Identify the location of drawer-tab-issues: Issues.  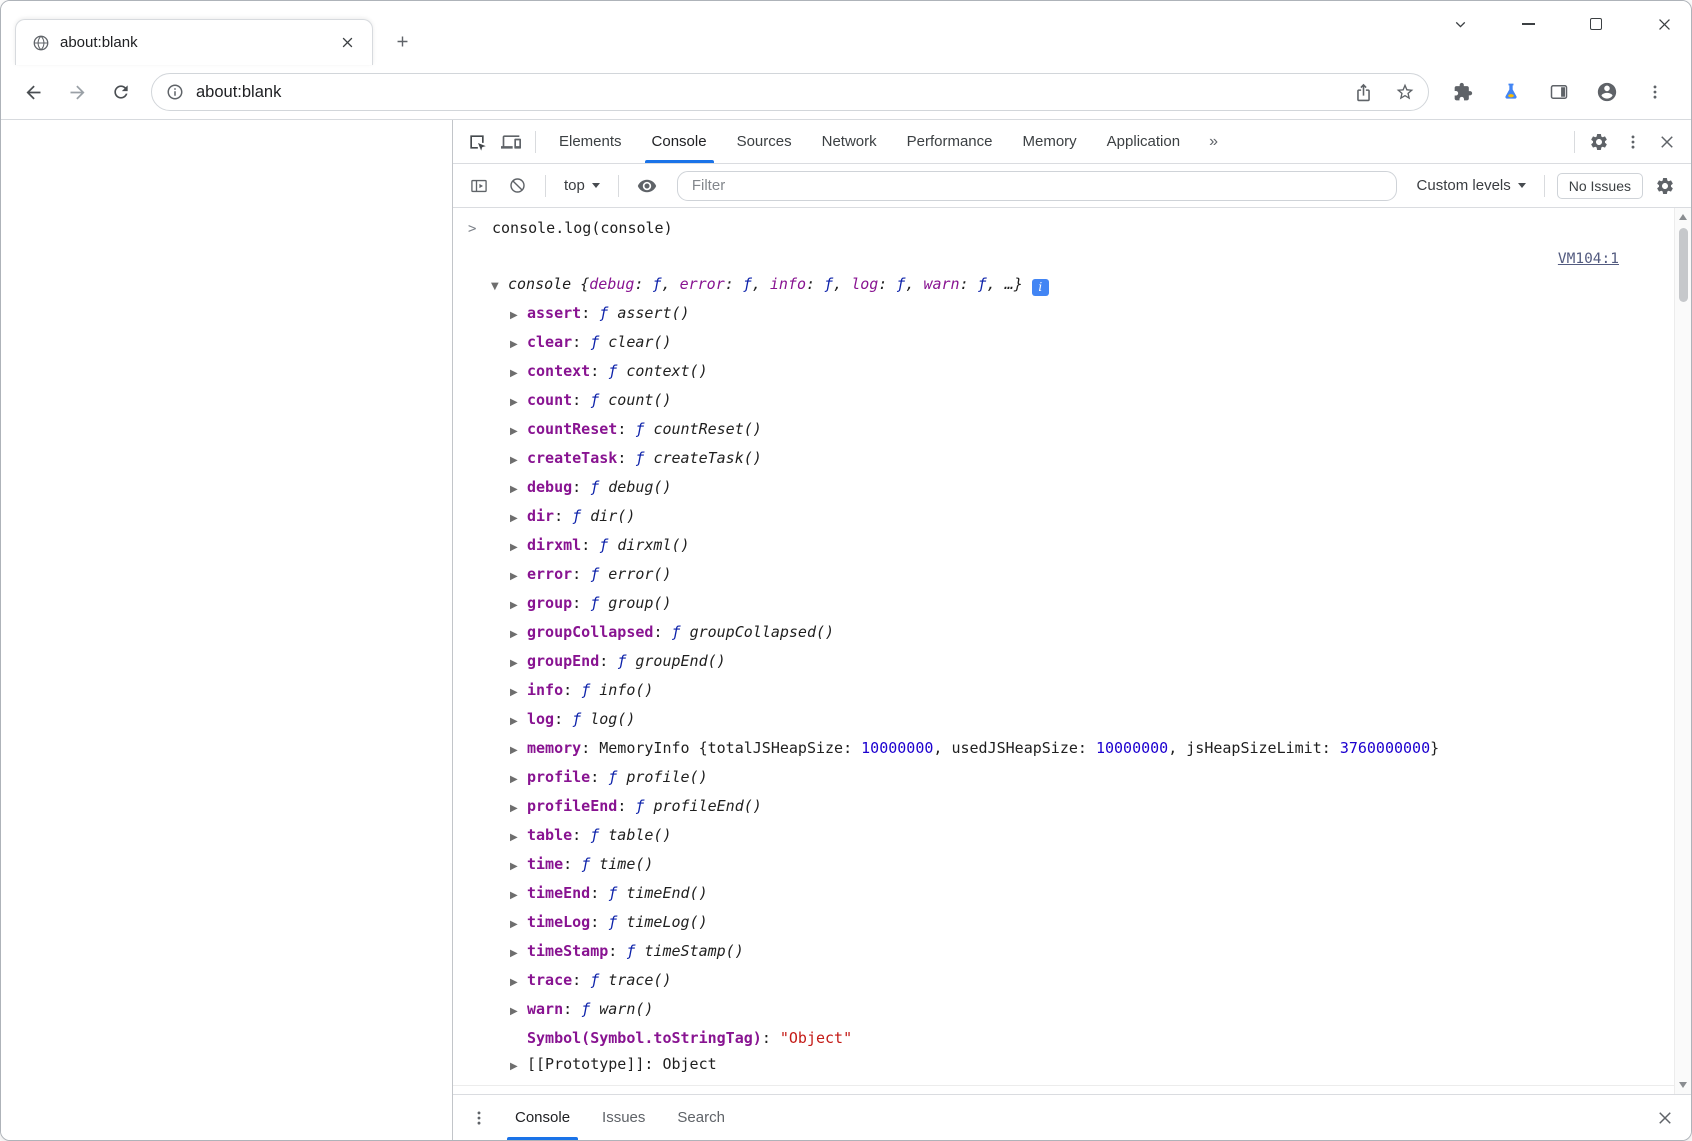
(623, 1117).